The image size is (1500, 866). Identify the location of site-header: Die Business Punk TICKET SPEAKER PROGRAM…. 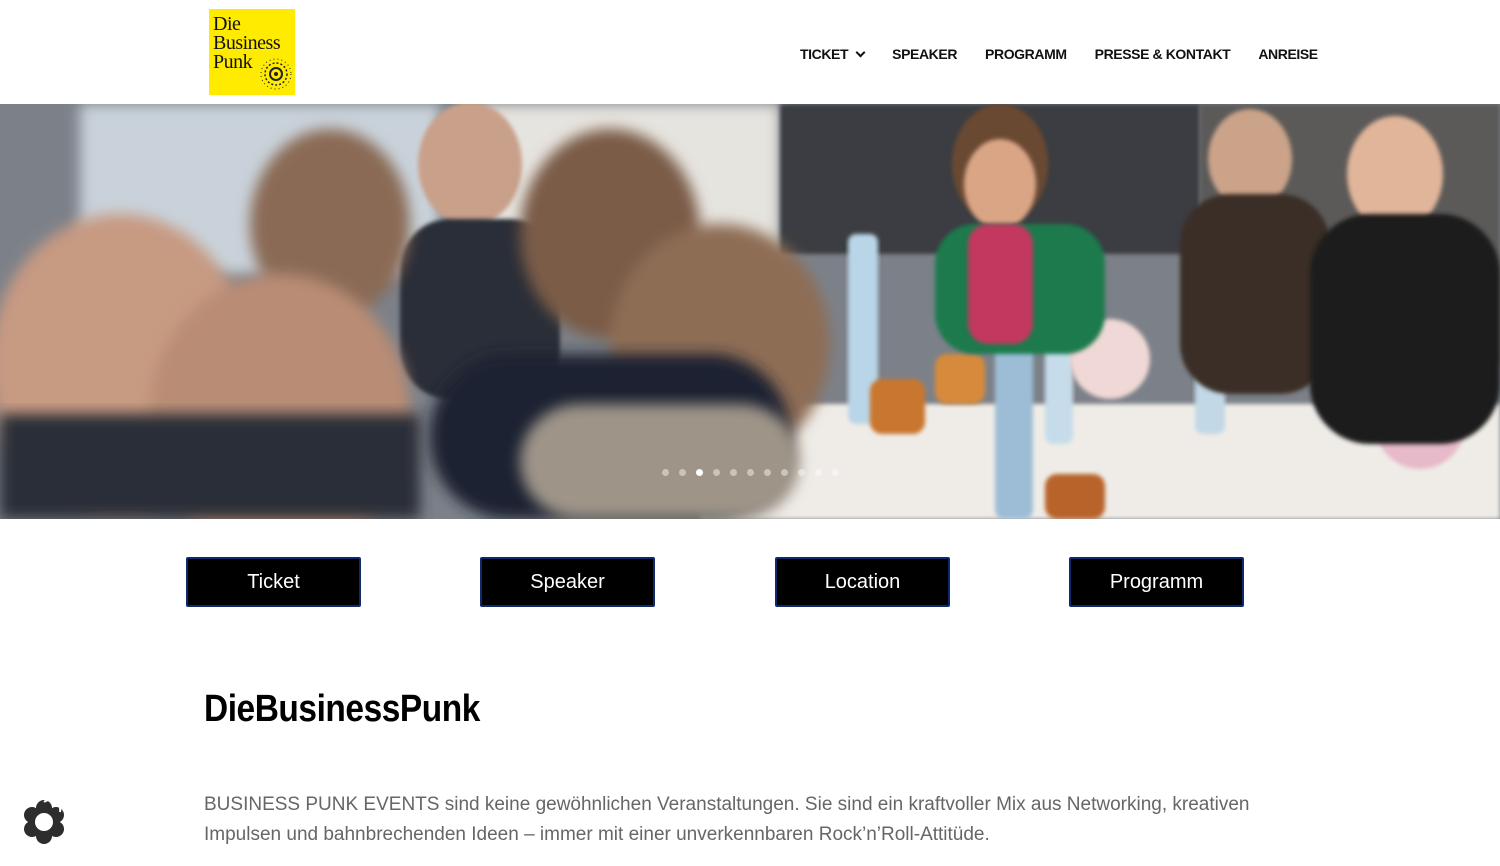
(750, 52).